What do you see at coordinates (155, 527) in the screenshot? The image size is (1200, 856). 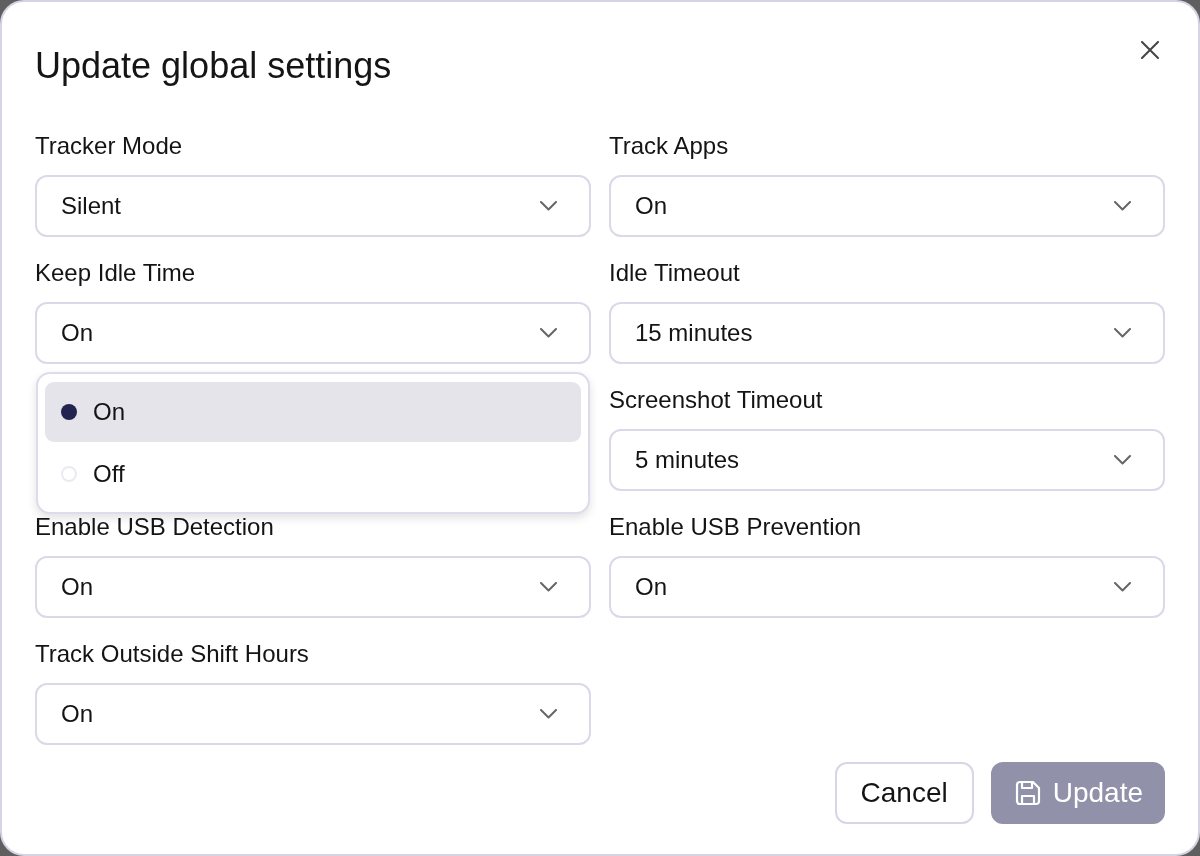 I see `field-label: Enable USB Detection` at bounding box center [155, 527].